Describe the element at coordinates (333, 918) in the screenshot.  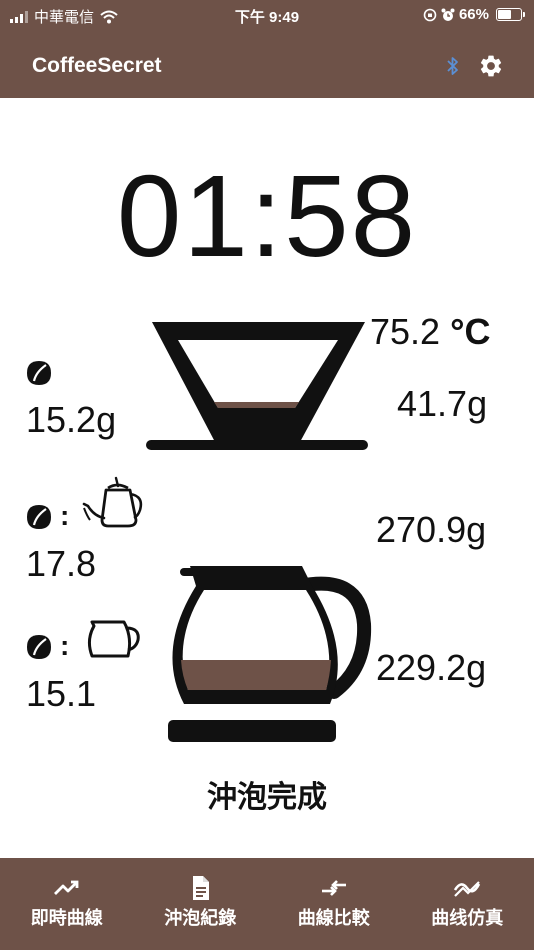
I see `nav-label: 曲線比較` at that location.